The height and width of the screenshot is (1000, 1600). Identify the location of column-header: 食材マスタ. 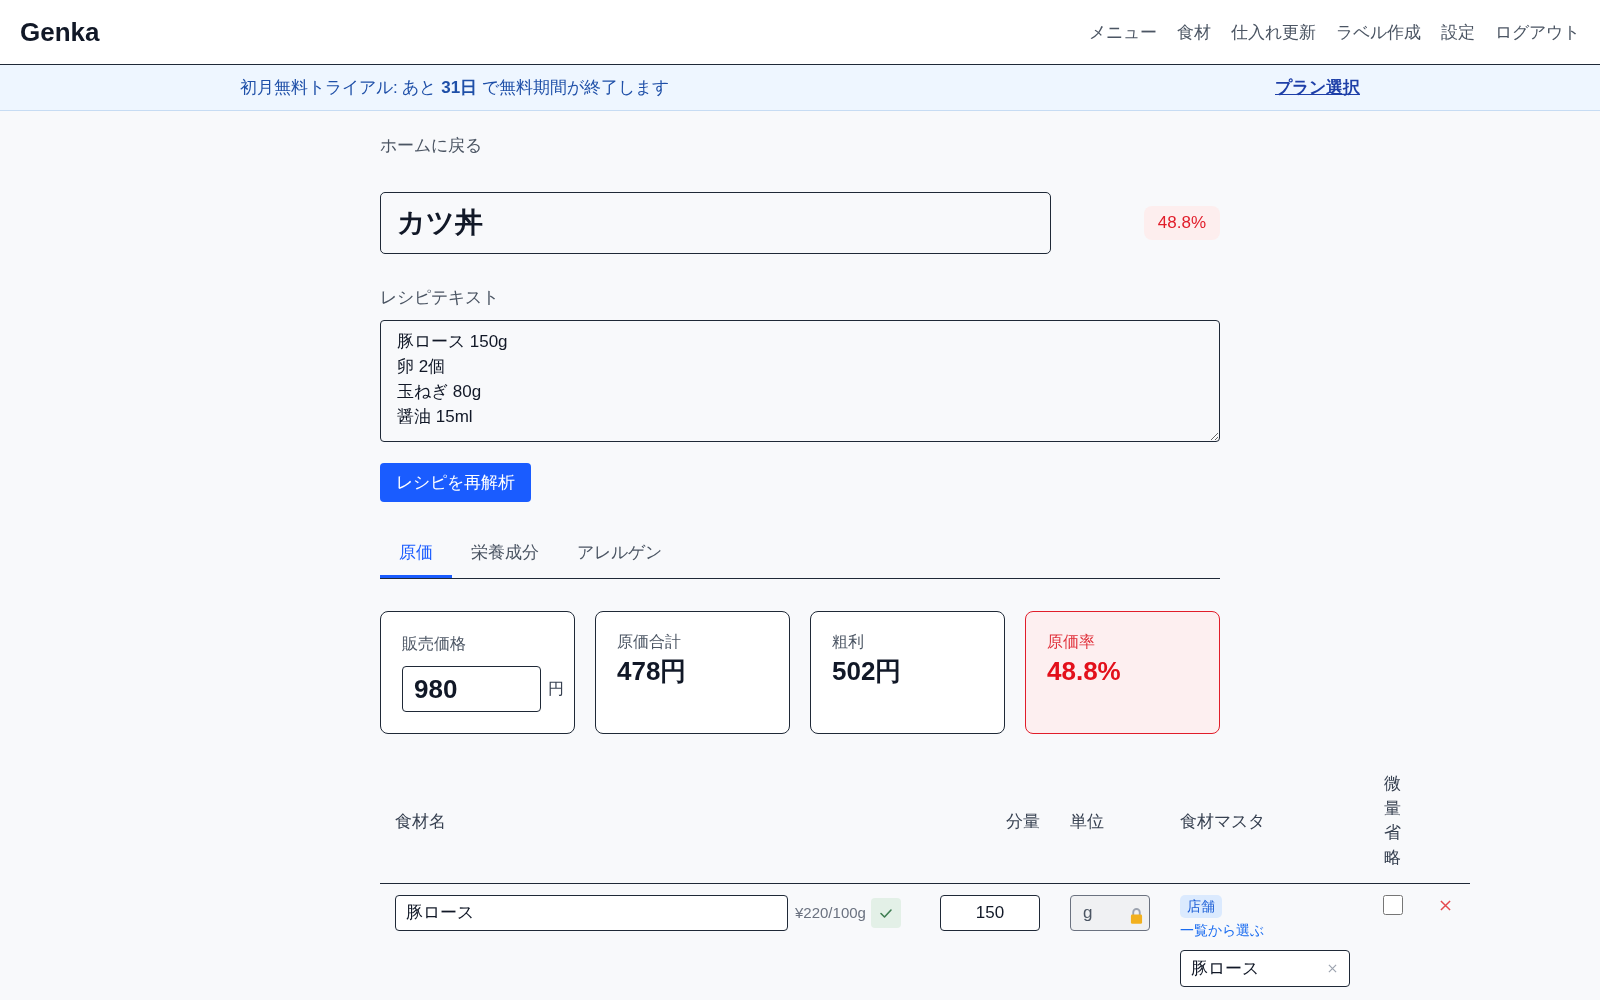
(1222, 821).